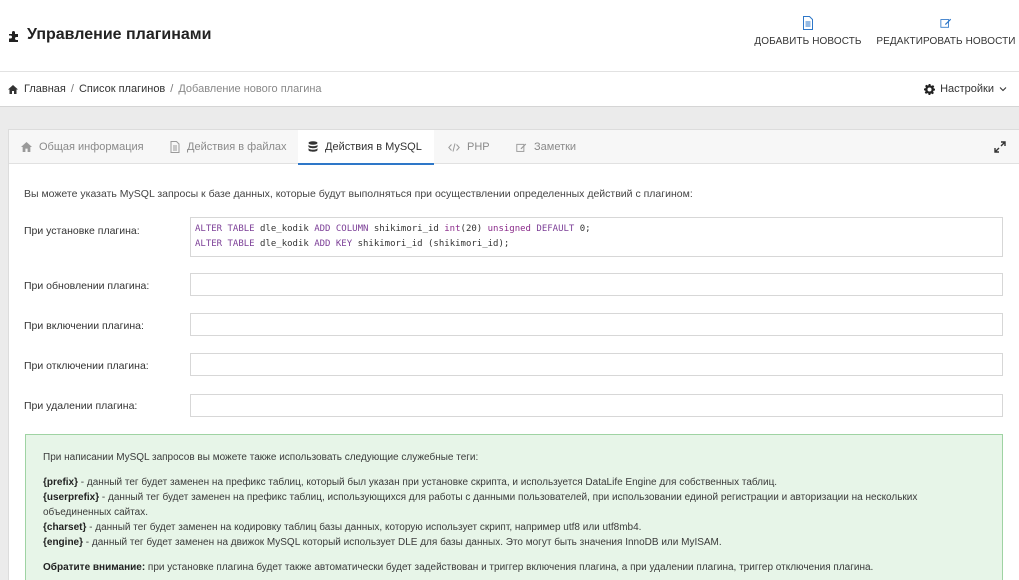 Image resolution: width=1019 pixels, height=580 pixels. I want to click on breadcrumb-home: Главная, so click(45, 89).